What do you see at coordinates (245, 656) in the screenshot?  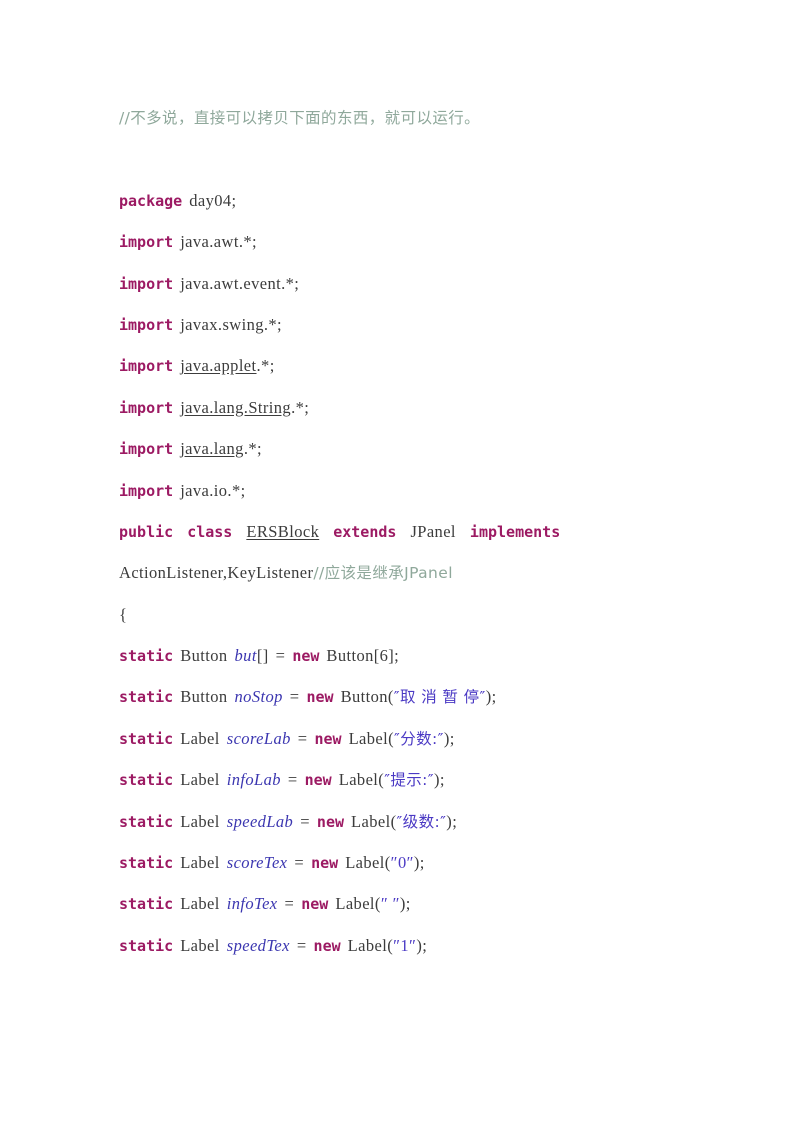 I see `field-name: but` at bounding box center [245, 656].